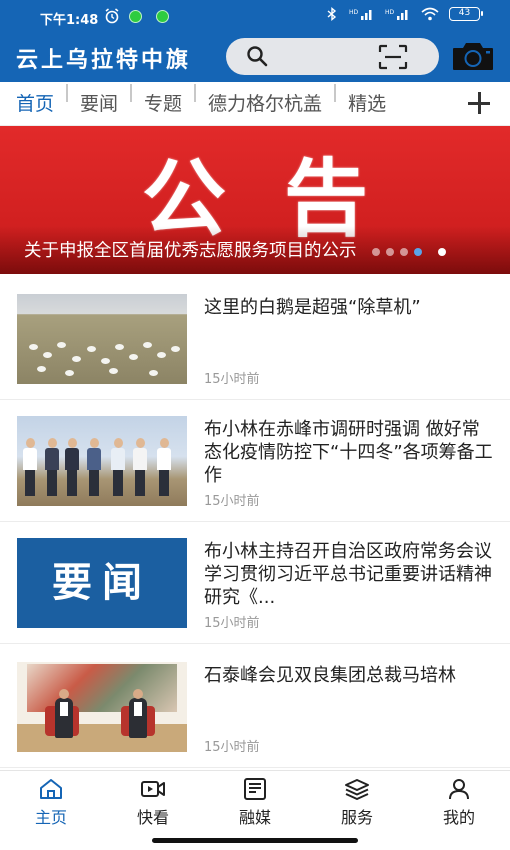  I want to click on wall-painting, so click(102, 688).